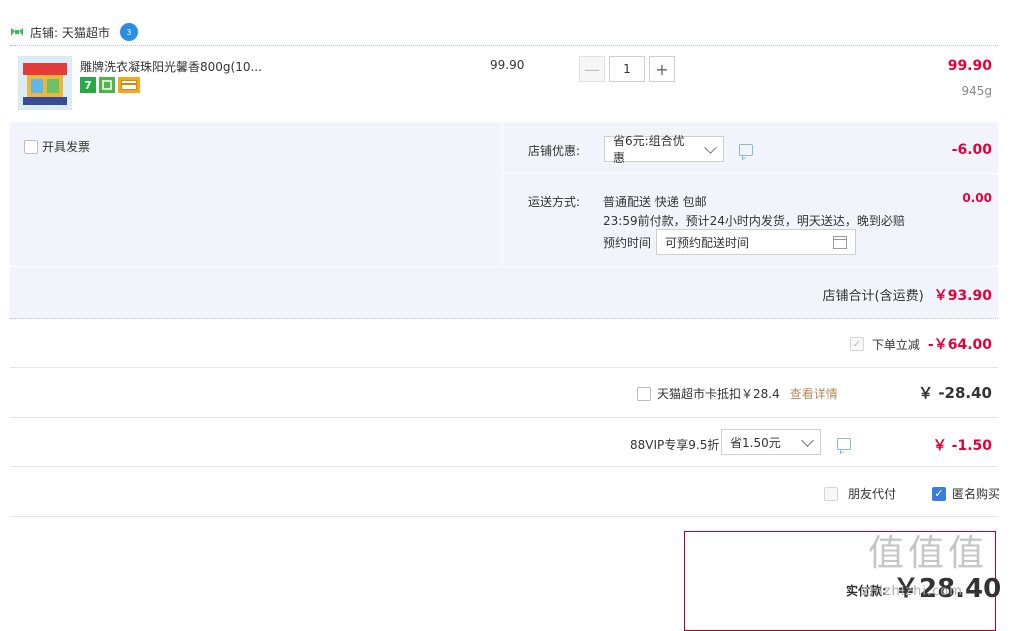 This screenshot has height=631, width=1014. What do you see at coordinates (977, 198) in the screenshot?
I see `shipping-amount: 0.00` at bounding box center [977, 198].